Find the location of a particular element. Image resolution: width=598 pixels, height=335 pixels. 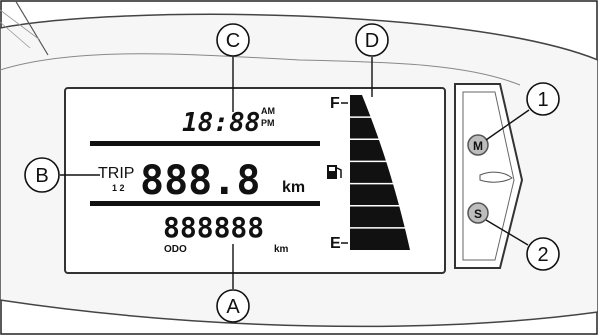

trip-selector: 1 2 is located at coordinates (118, 188).